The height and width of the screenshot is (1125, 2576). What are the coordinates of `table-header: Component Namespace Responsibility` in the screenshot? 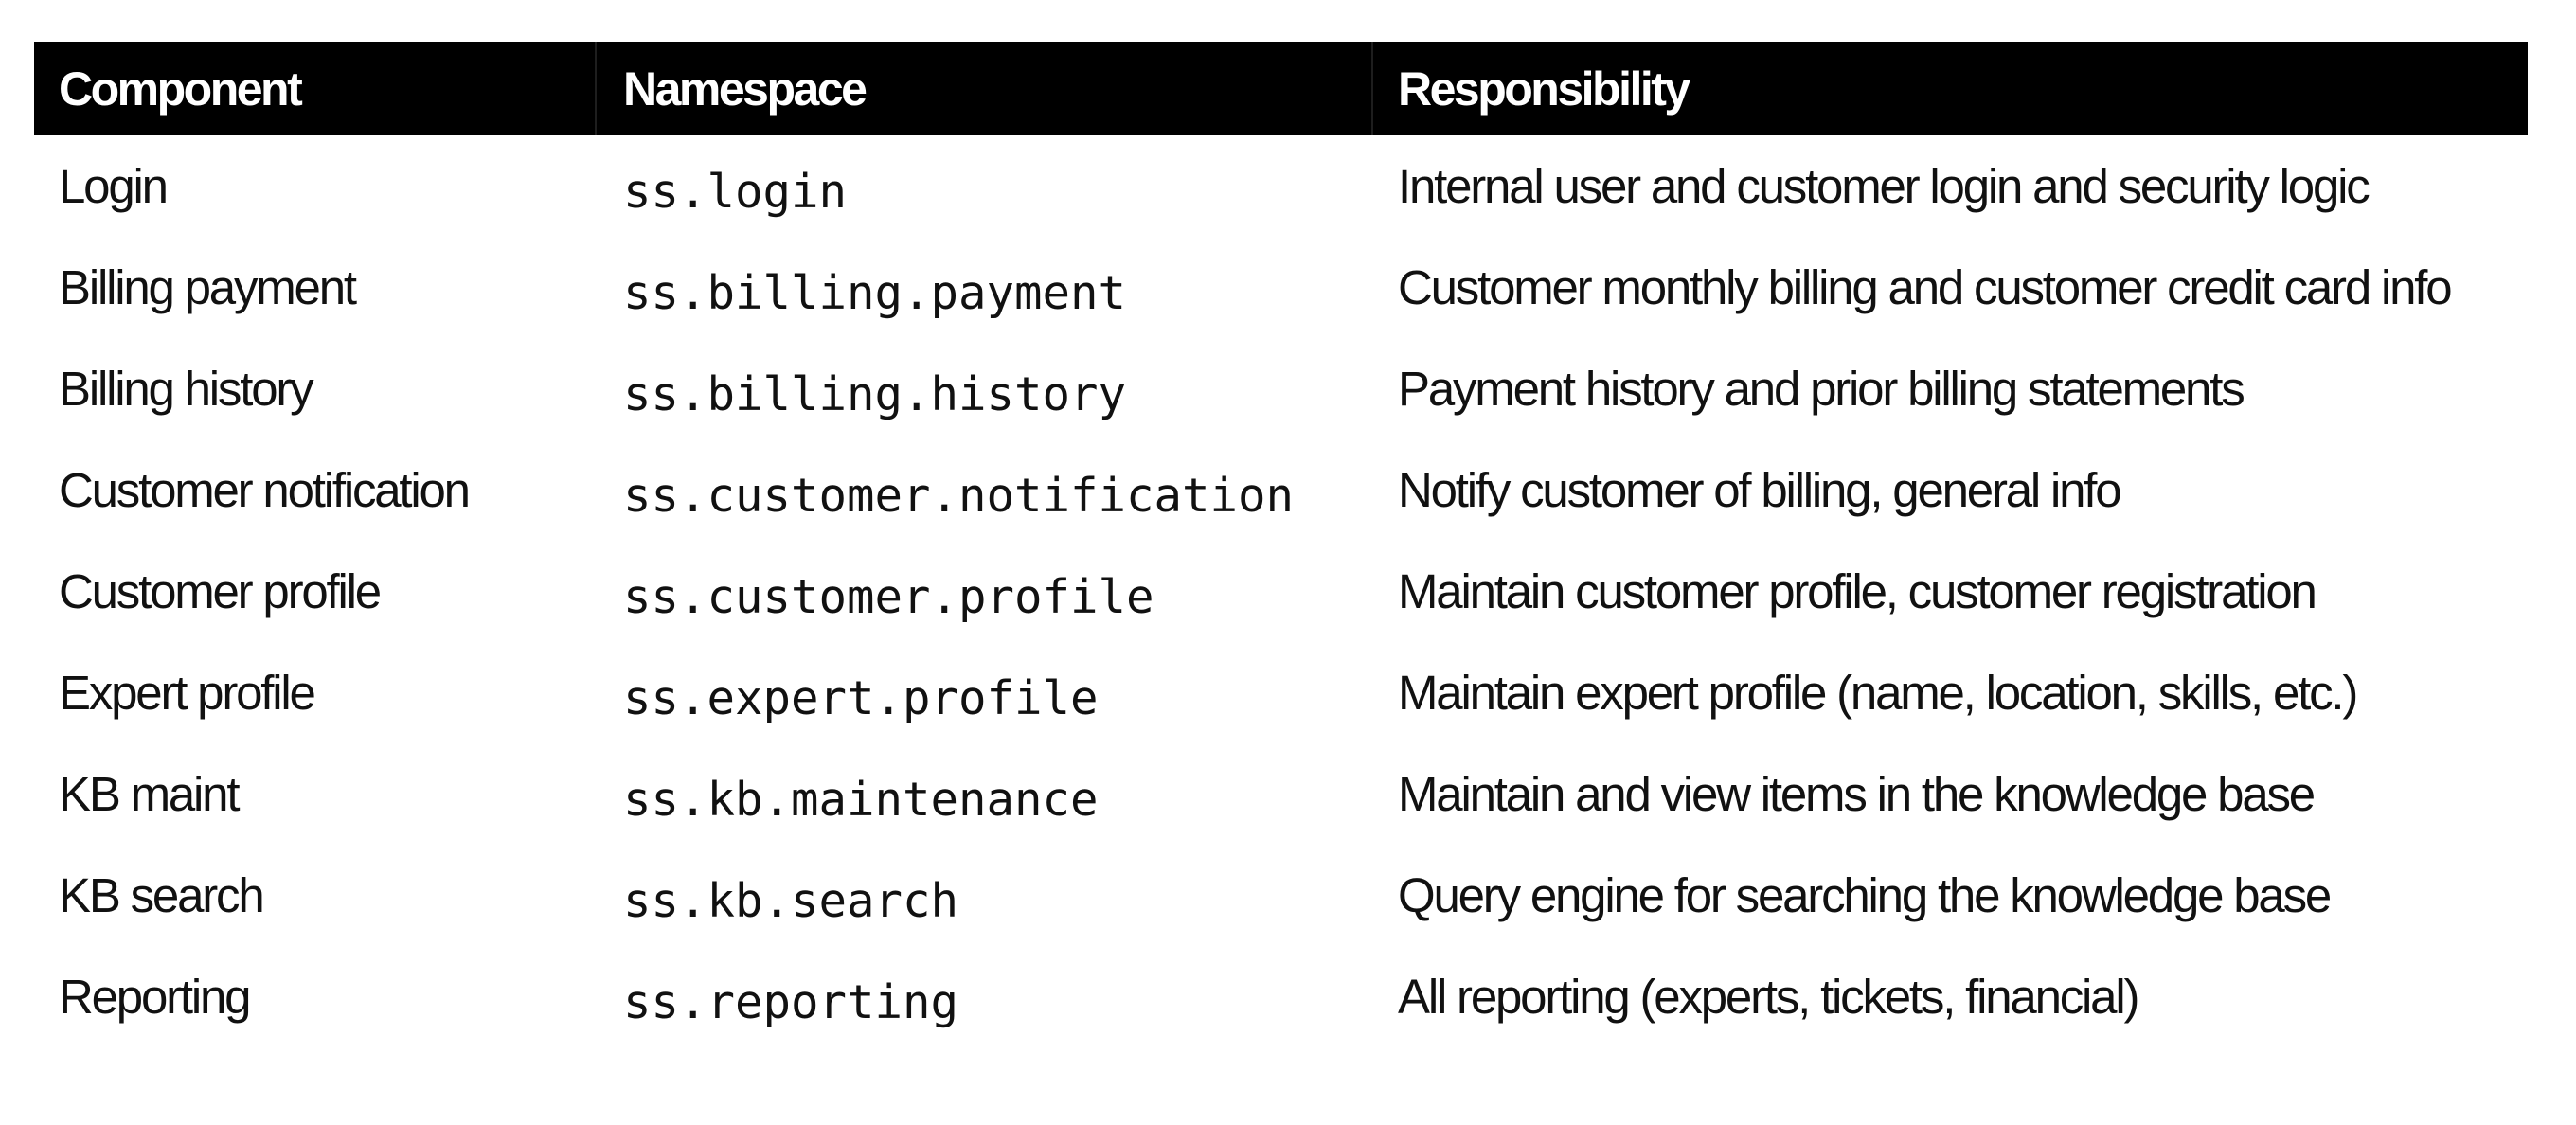 It's located at (1281, 89).